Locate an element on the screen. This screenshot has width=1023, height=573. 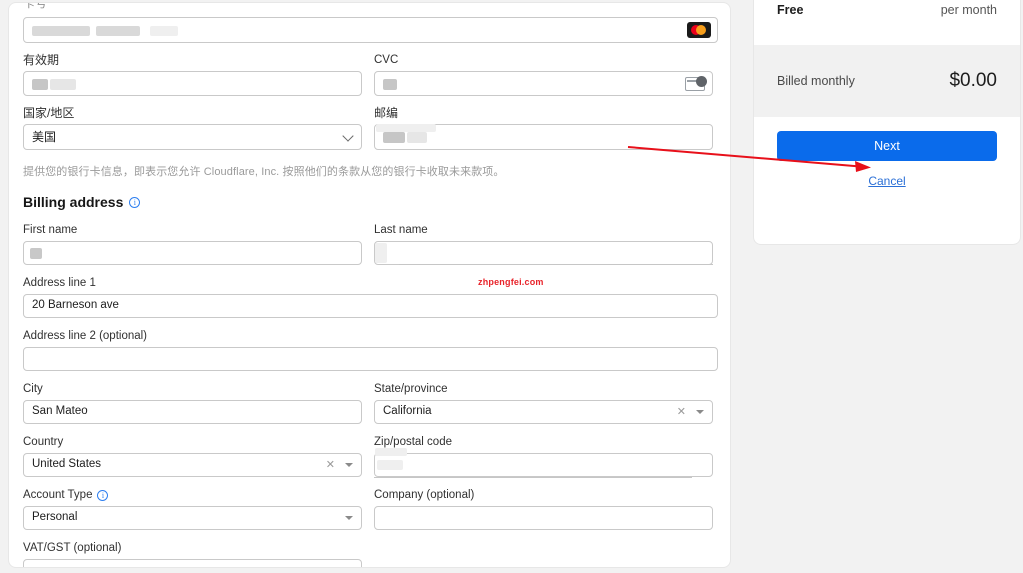
city-value: San Mateo is located at coordinates (60, 411).